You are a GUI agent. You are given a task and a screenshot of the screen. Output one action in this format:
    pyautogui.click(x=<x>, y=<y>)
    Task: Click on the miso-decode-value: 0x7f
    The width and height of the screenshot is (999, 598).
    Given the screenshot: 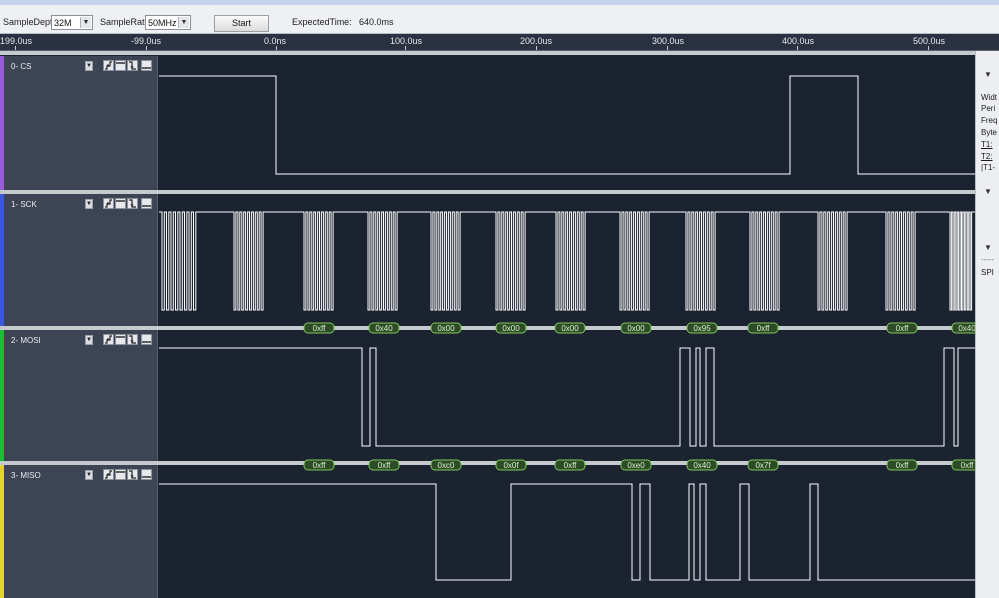 What is the action you would take?
    pyautogui.click(x=763, y=465)
    